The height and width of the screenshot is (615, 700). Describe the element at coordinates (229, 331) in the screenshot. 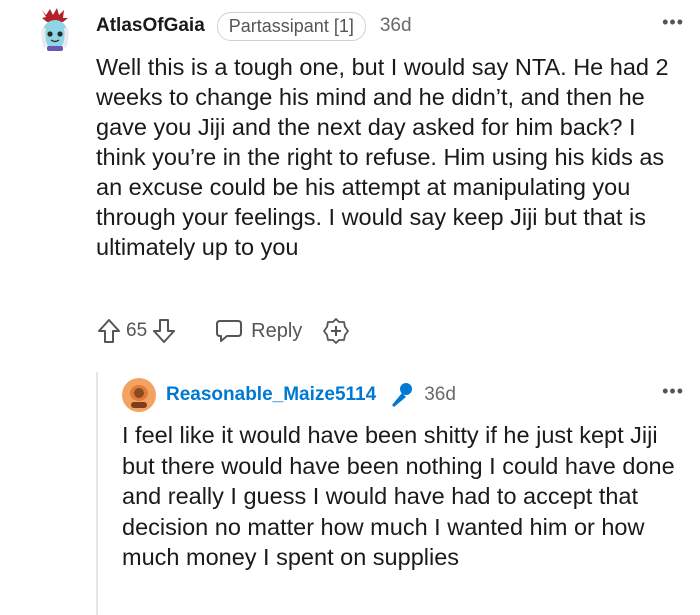

I see `speech-bubble-icon` at that location.